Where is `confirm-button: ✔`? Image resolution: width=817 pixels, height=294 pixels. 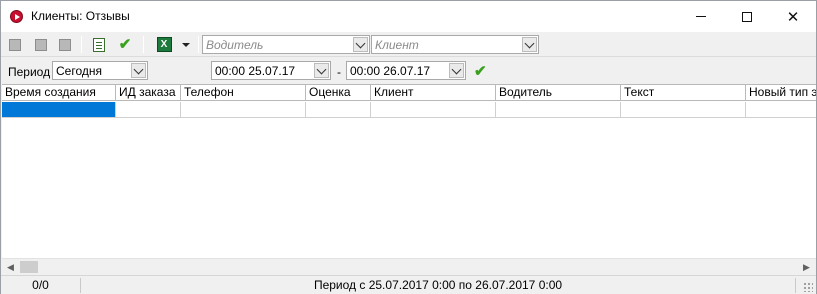
confirm-button: ✔ is located at coordinates (125, 44).